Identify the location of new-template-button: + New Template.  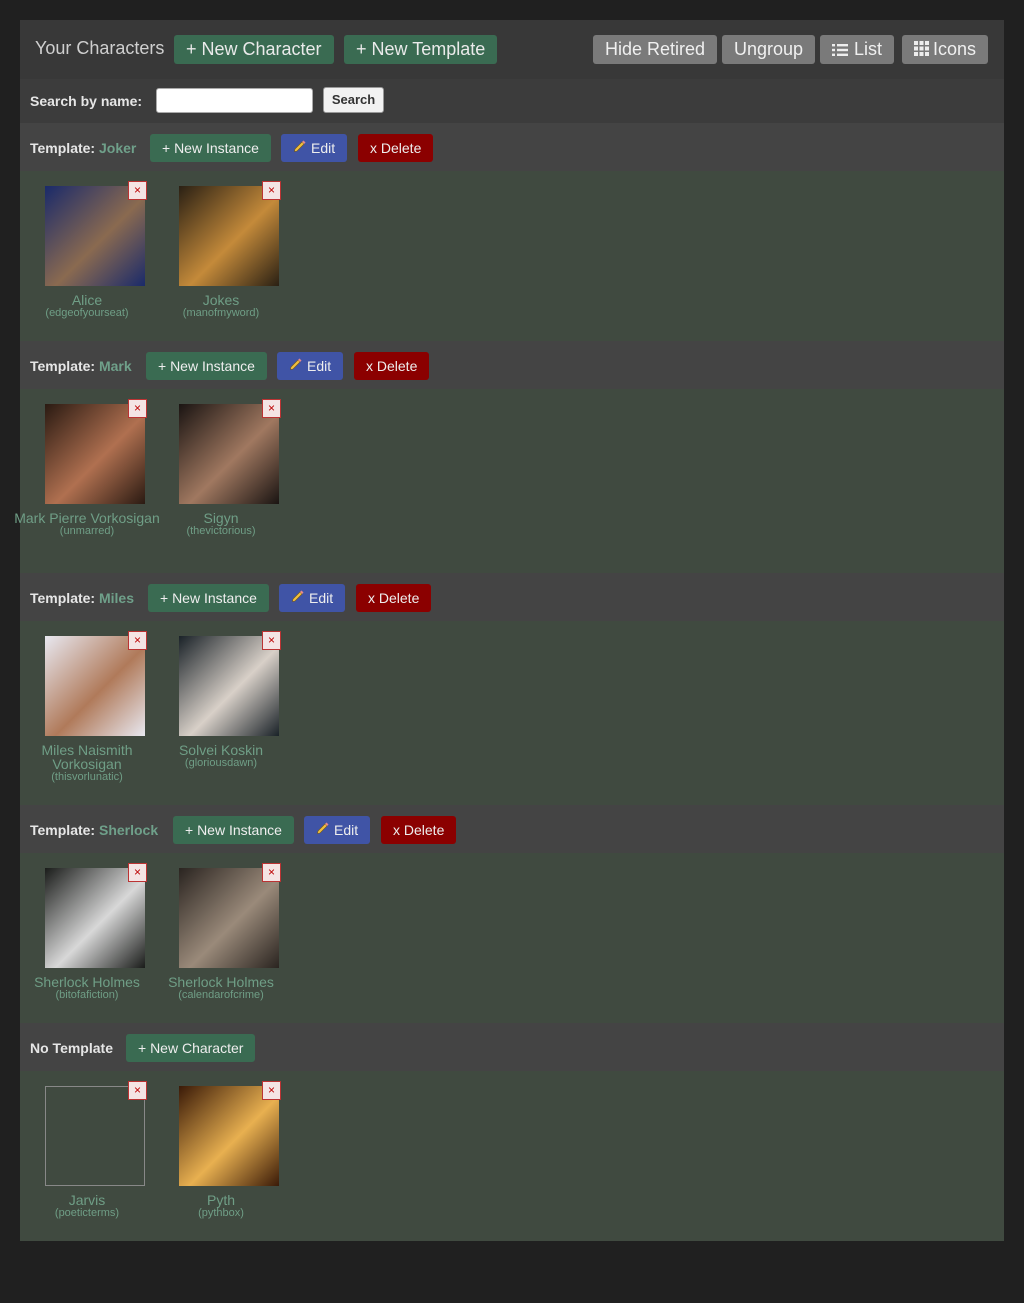
(421, 49).